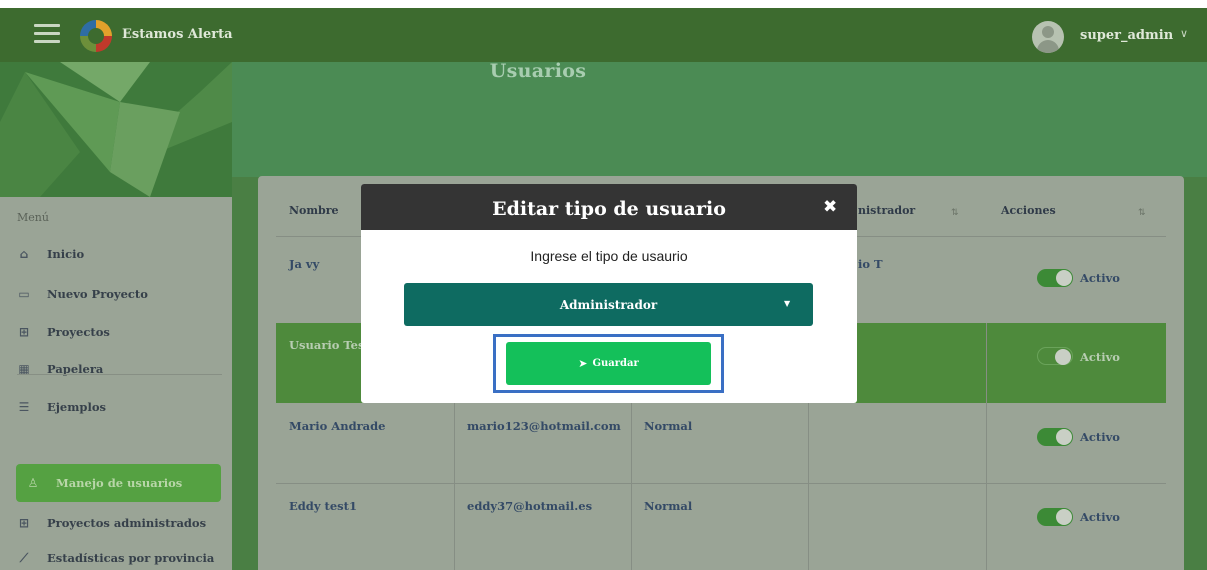 The height and width of the screenshot is (570, 1207). What do you see at coordinates (76, 407) in the screenshot?
I see `sidebar-item-label: Ejemplos` at bounding box center [76, 407].